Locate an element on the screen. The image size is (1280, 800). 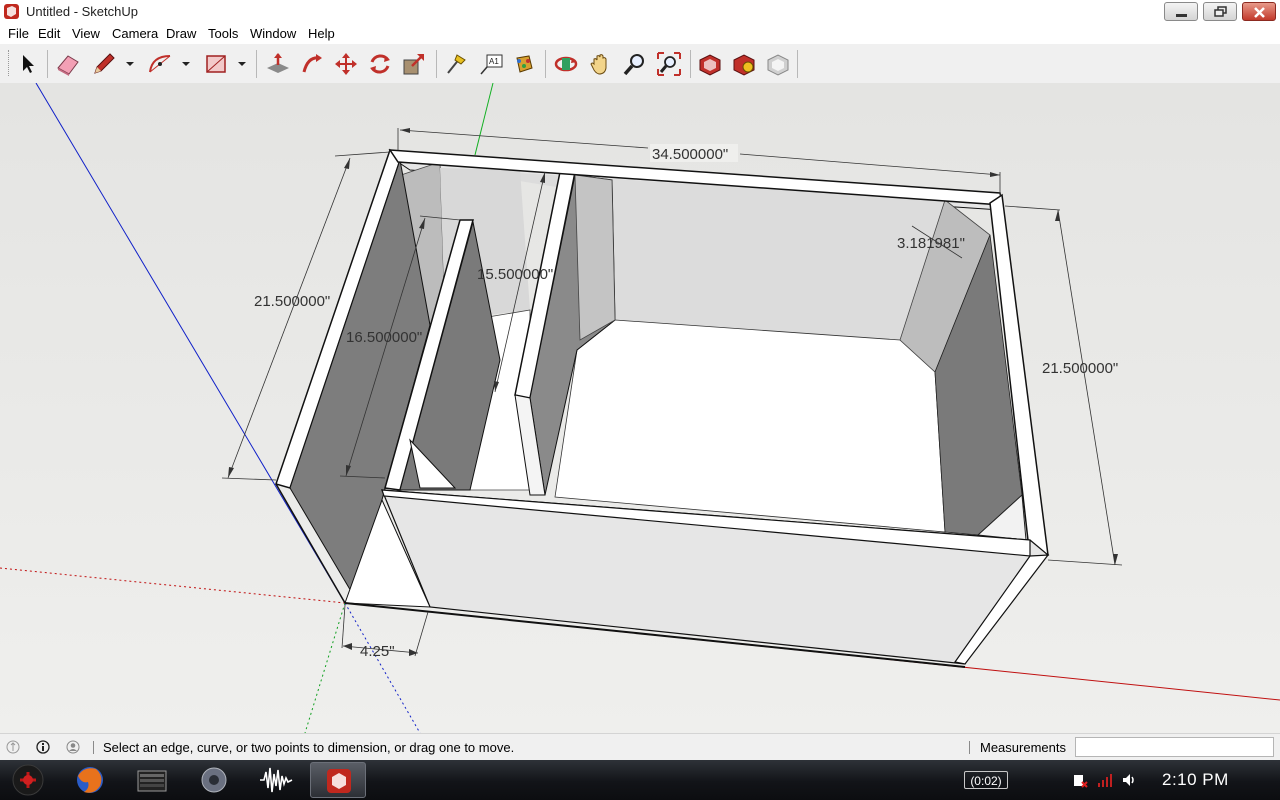
rotate-tool-button is located at coordinates (380, 64).